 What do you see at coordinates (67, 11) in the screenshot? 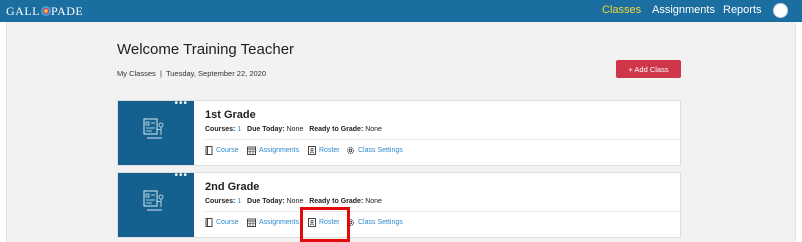
I see `logo-text-right: PADE` at bounding box center [67, 11].